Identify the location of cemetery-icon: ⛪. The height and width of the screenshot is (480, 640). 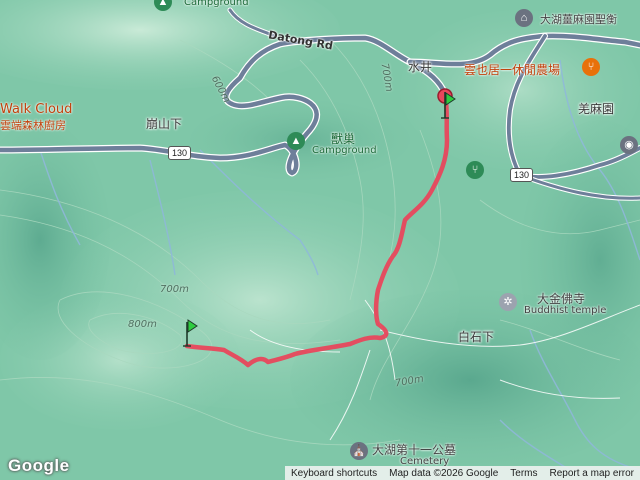
(359, 451).